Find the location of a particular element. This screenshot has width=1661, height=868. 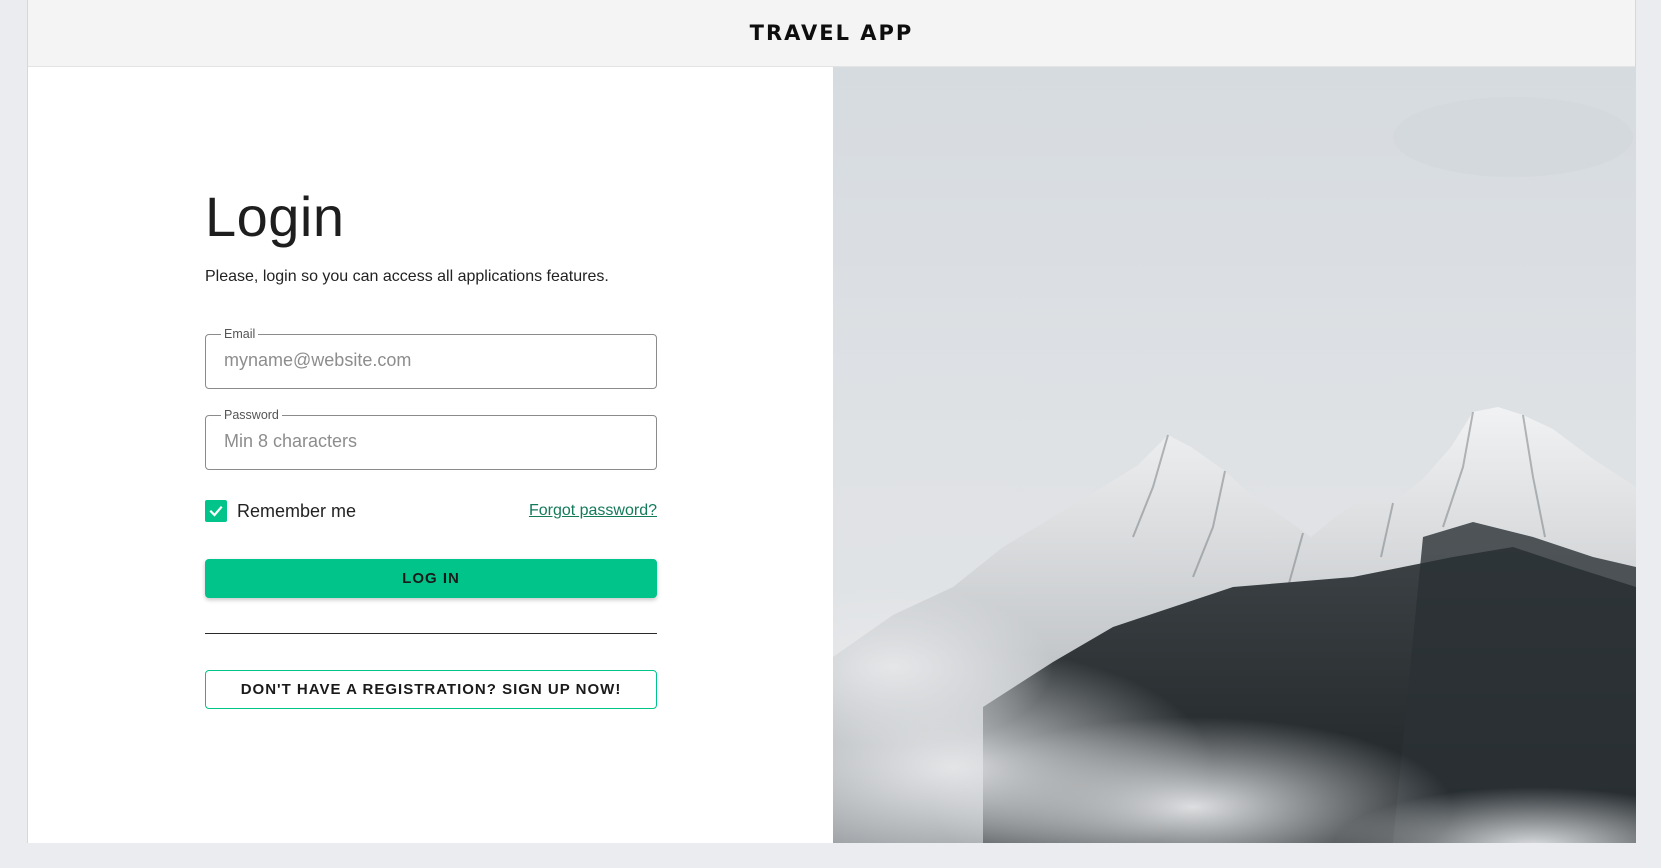

brand-title: TRAVEL APP is located at coordinates (831, 33).